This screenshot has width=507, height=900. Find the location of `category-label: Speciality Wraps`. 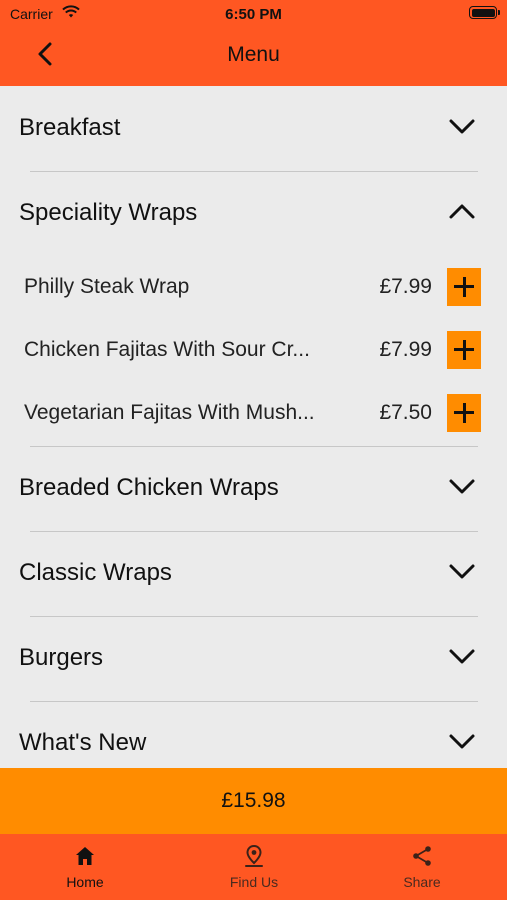

category-label: Speciality Wraps is located at coordinates (108, 212).